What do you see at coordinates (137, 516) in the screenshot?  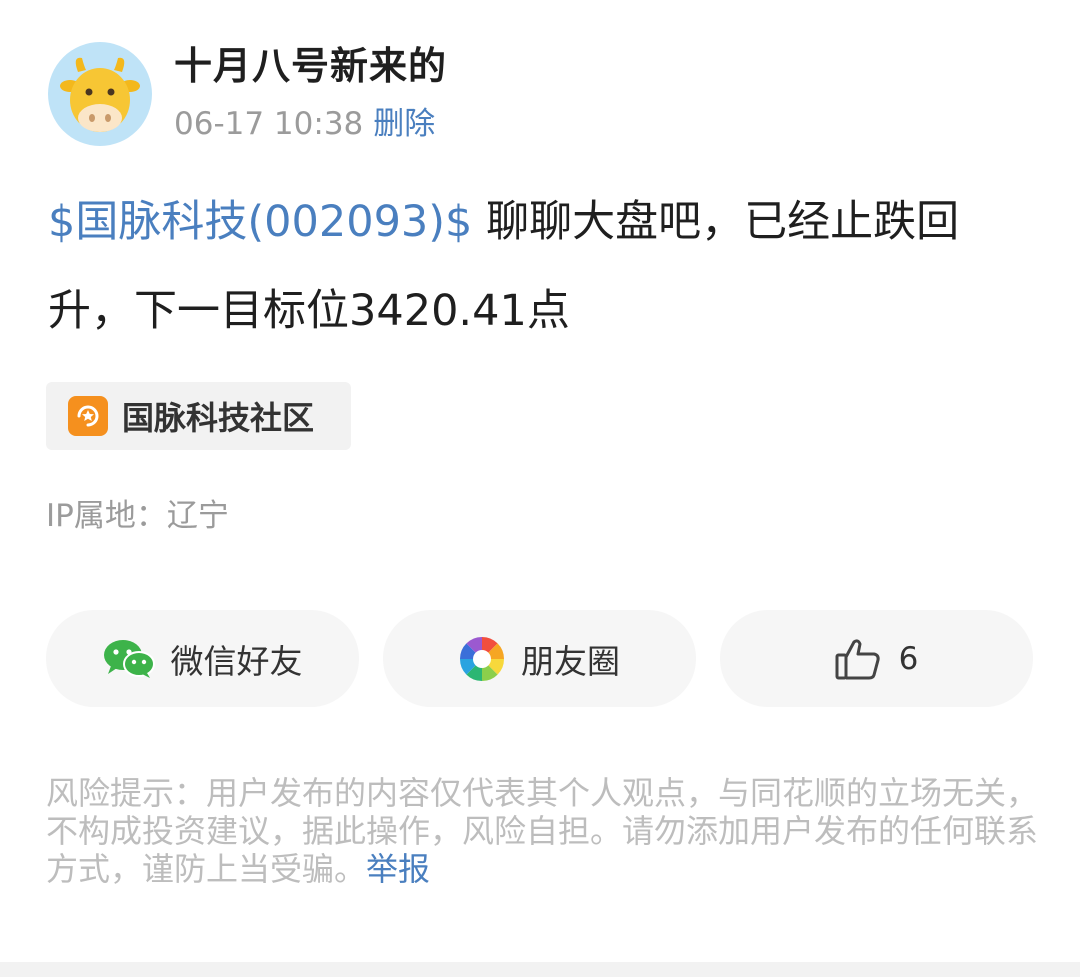 I see `ip-location: IP属地：辽宁` at bounding box center [137, 516].